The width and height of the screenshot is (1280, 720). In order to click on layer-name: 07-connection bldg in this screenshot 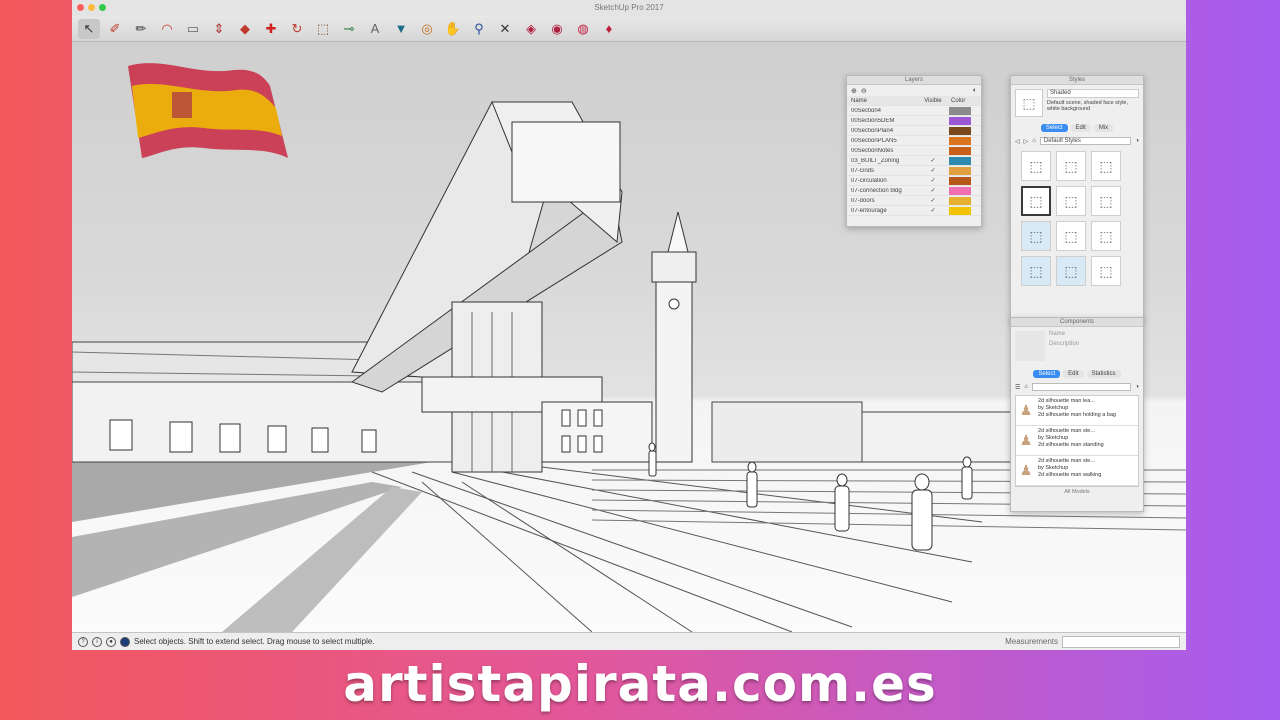, I will do `click(876, 190)`.